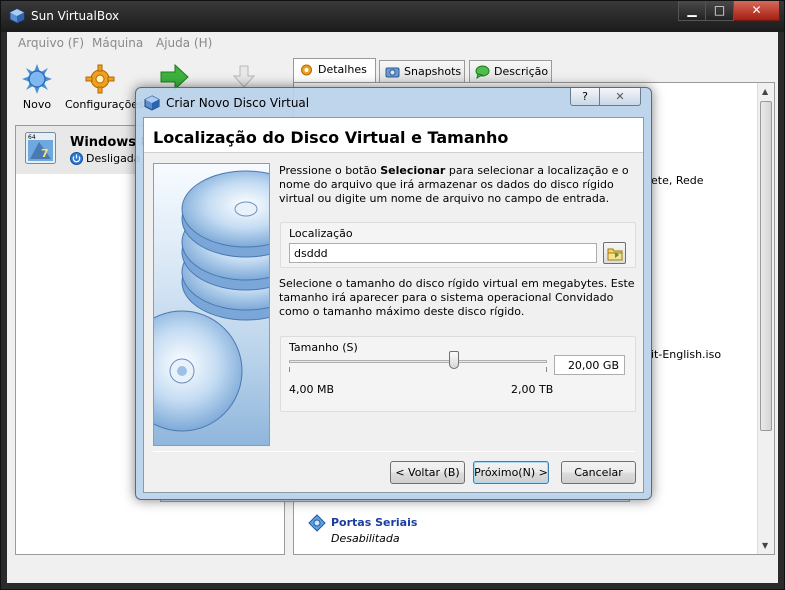 This screenshot has width=785, height=590. I want to click on tab-description: Descrição, so click(510, 71).